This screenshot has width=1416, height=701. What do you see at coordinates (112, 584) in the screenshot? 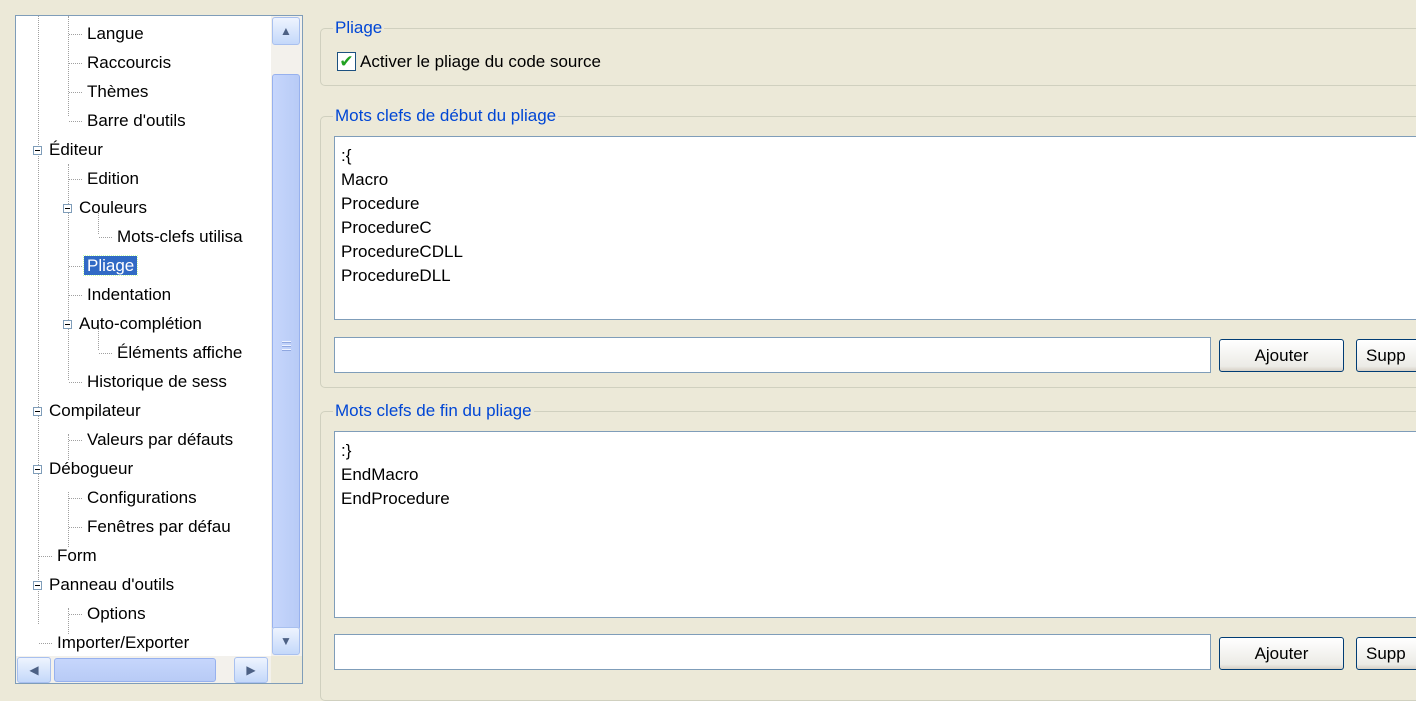
I see `tree-item-label: Panneau d'outils` at bounding box center [112, 584].